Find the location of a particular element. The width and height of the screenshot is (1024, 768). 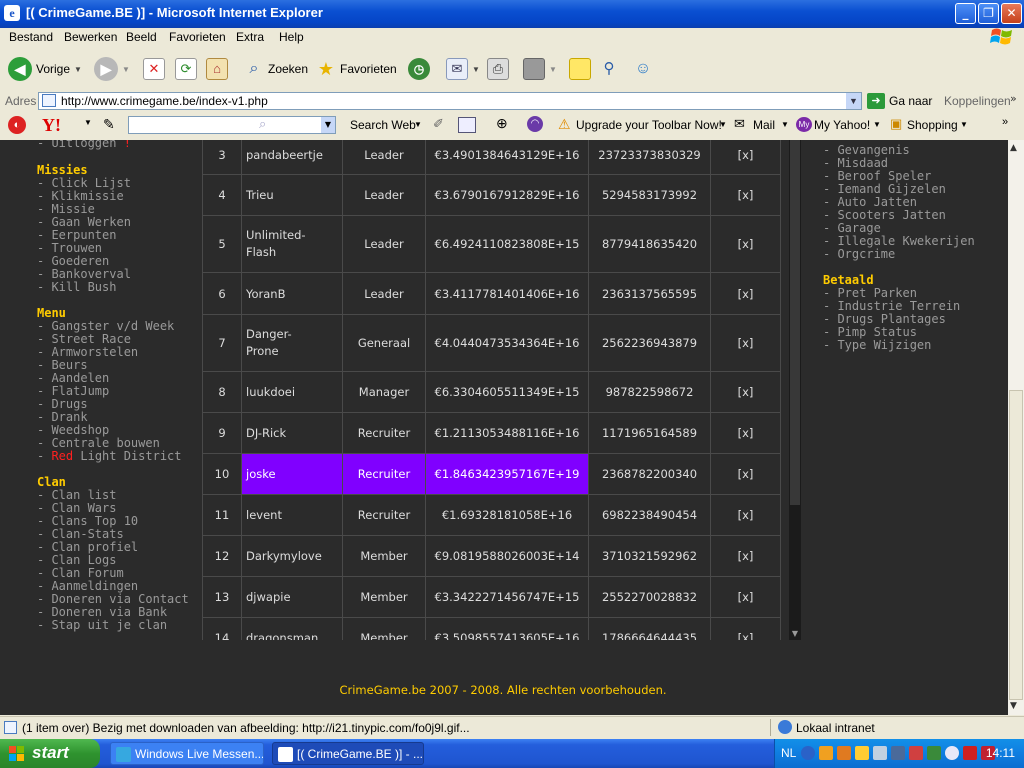

yahoo-companion-icon: ◐ is located at coordinates (17, 125).